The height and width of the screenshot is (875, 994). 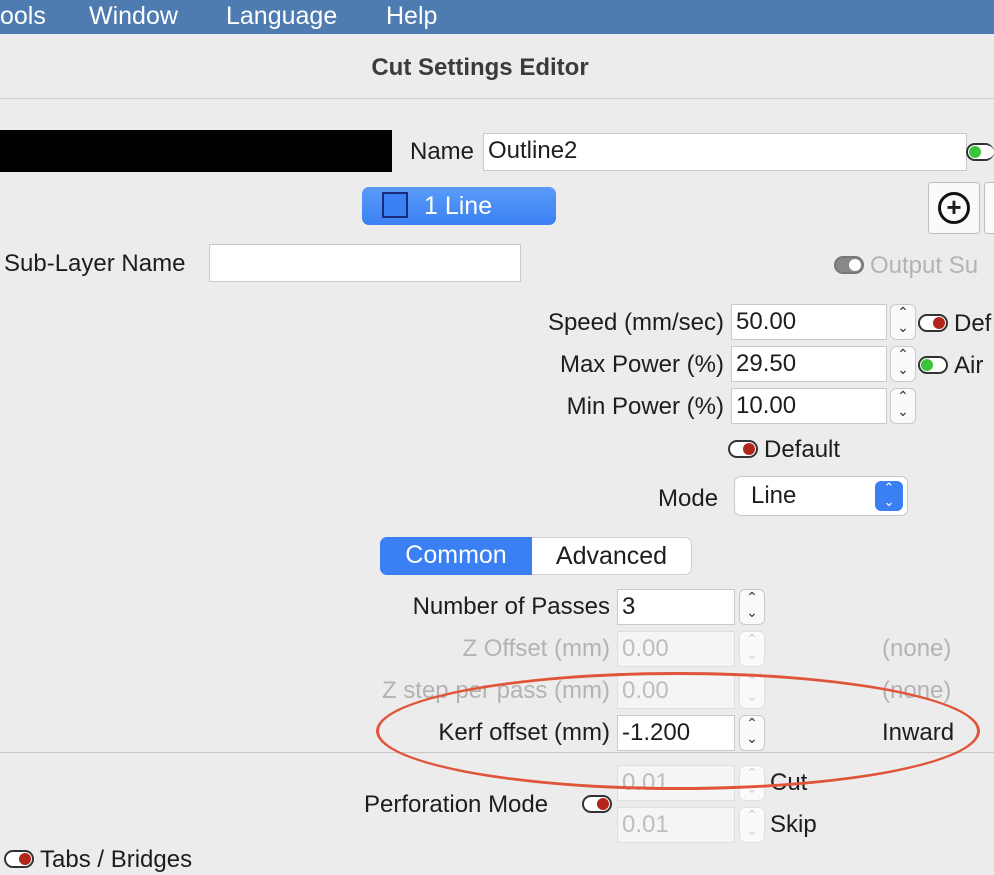 I want to click on plus-circle-icon: +, so click(x=954, y=208).